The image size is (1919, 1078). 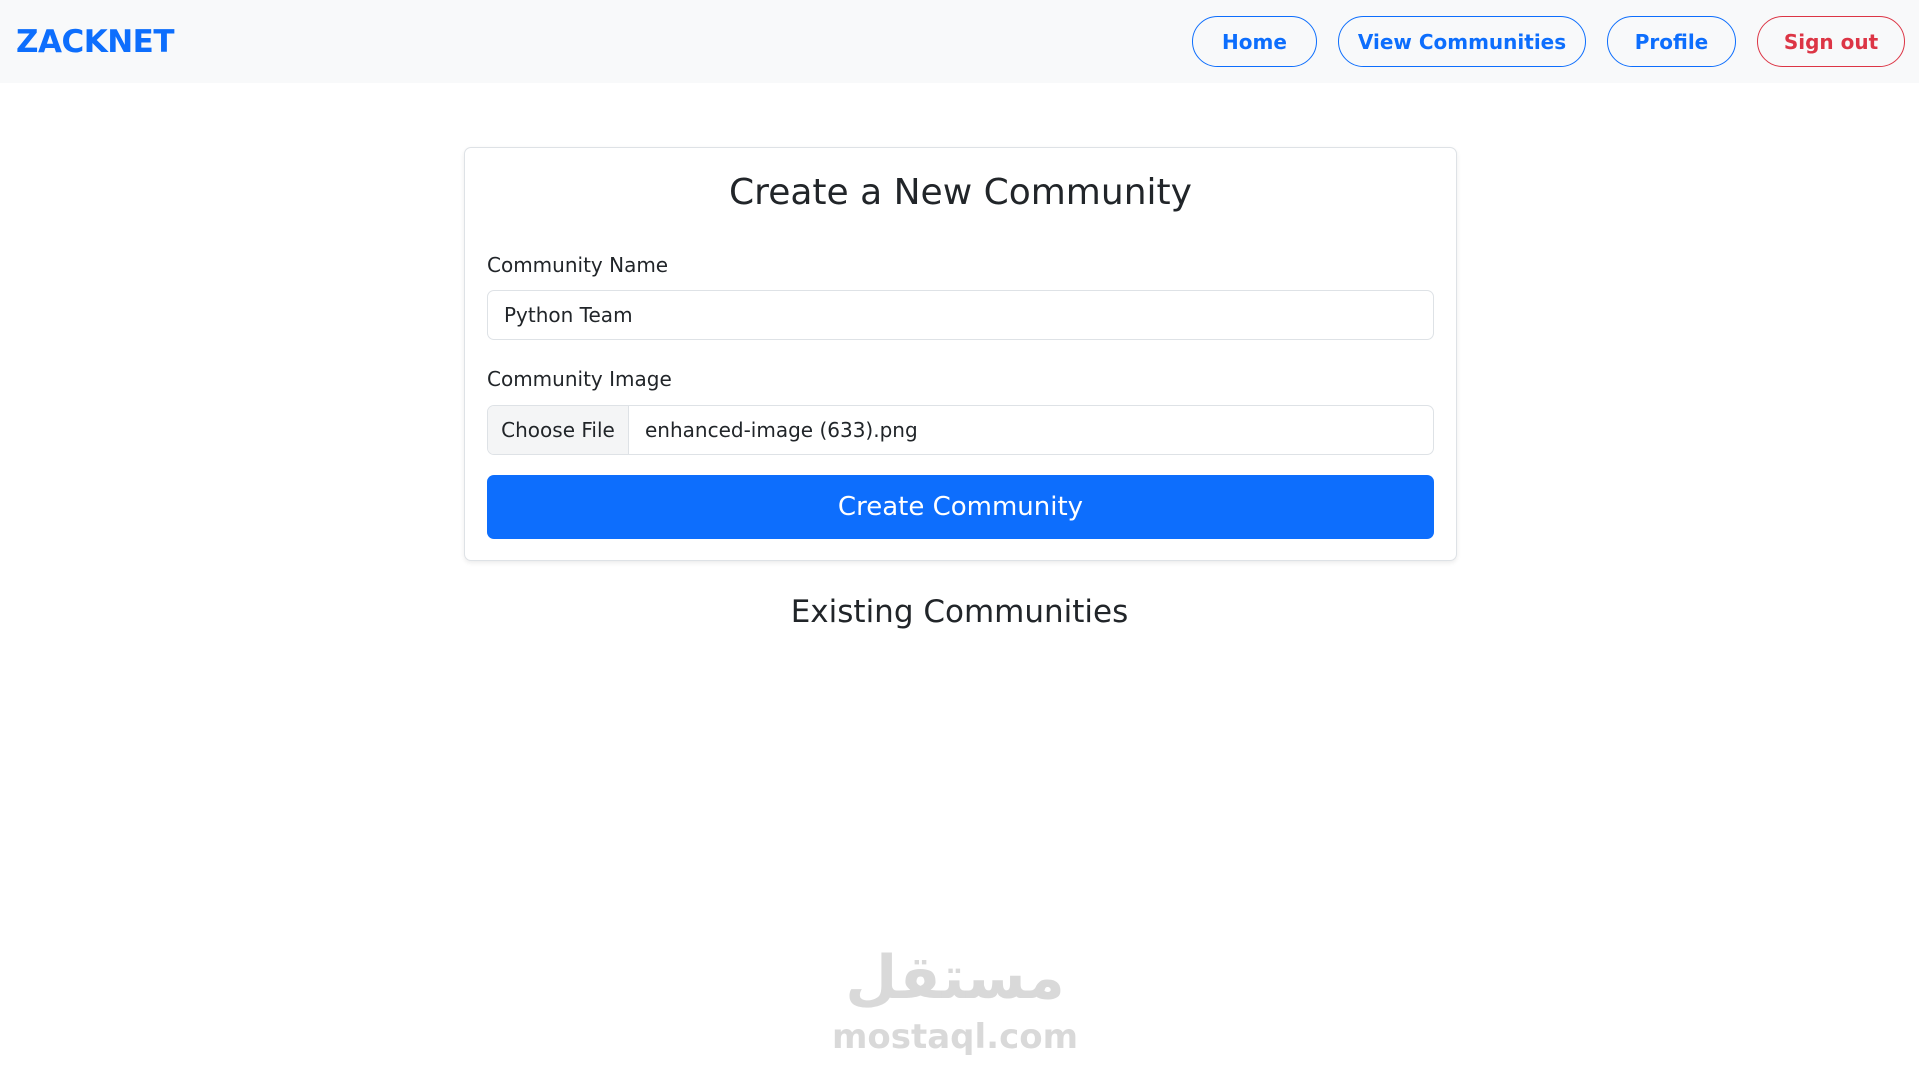 I want to click on selected-file-name: enhanced-image (633).png, so click(x=781, y=430).